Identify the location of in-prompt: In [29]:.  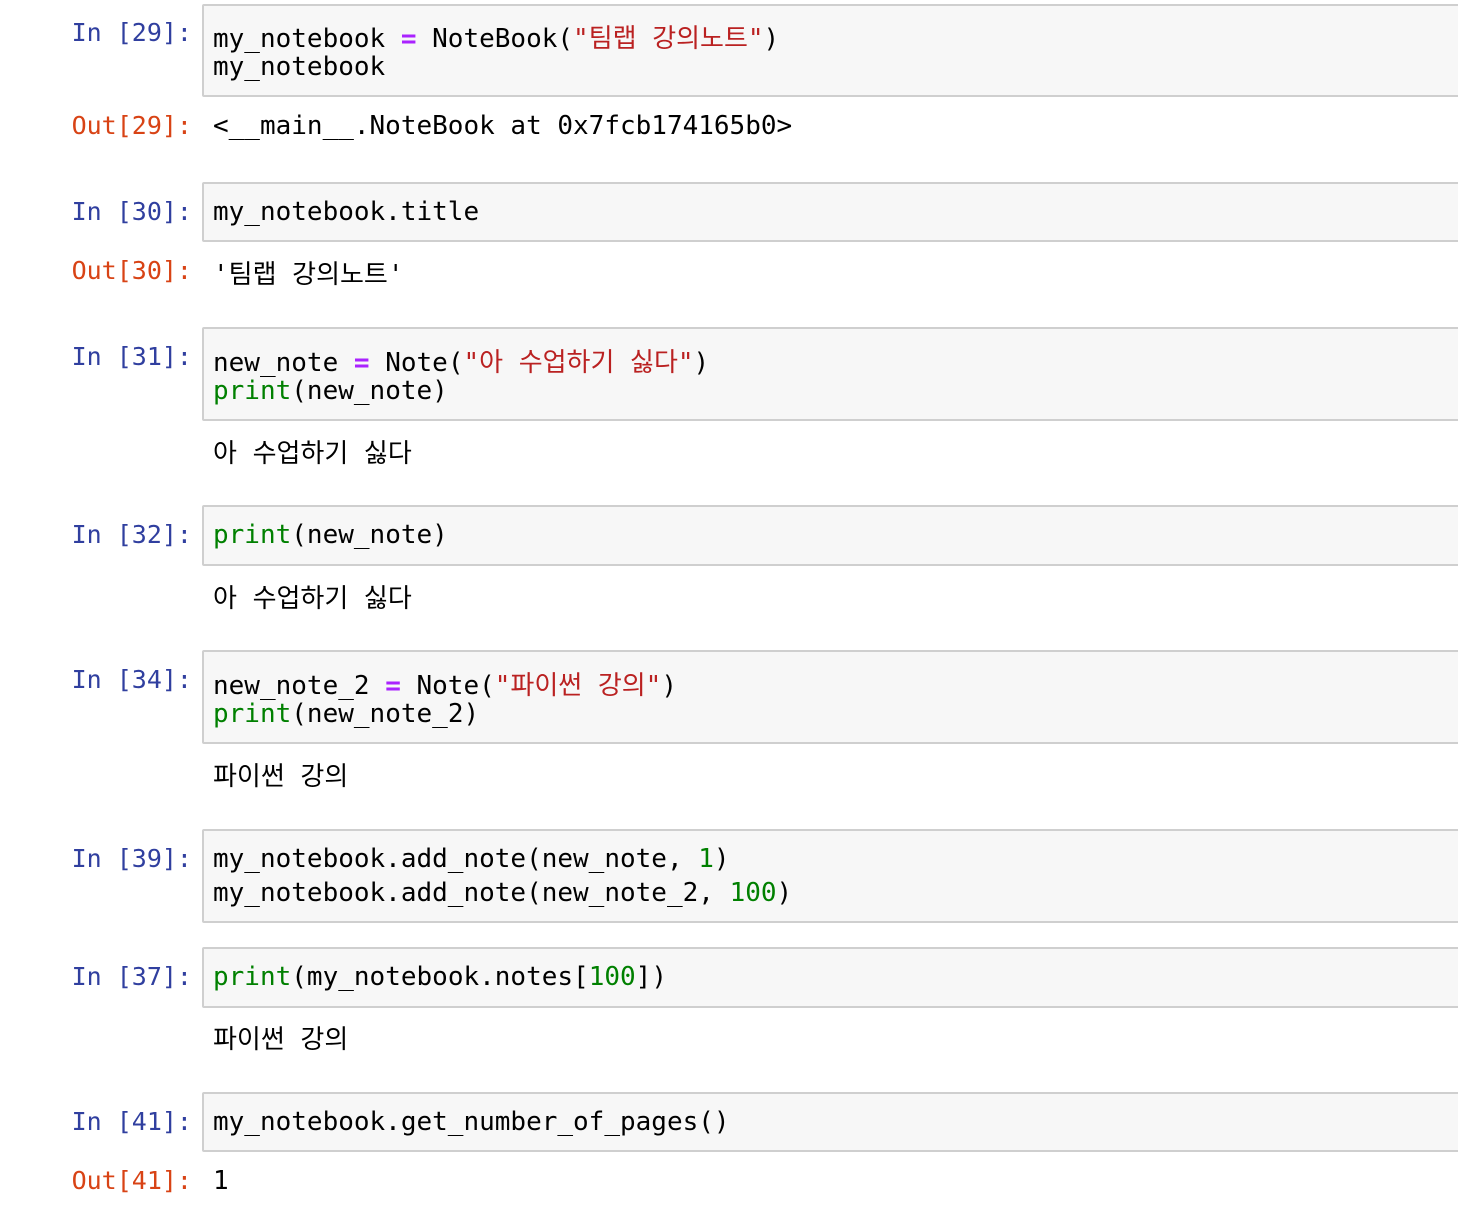
(131, 32).